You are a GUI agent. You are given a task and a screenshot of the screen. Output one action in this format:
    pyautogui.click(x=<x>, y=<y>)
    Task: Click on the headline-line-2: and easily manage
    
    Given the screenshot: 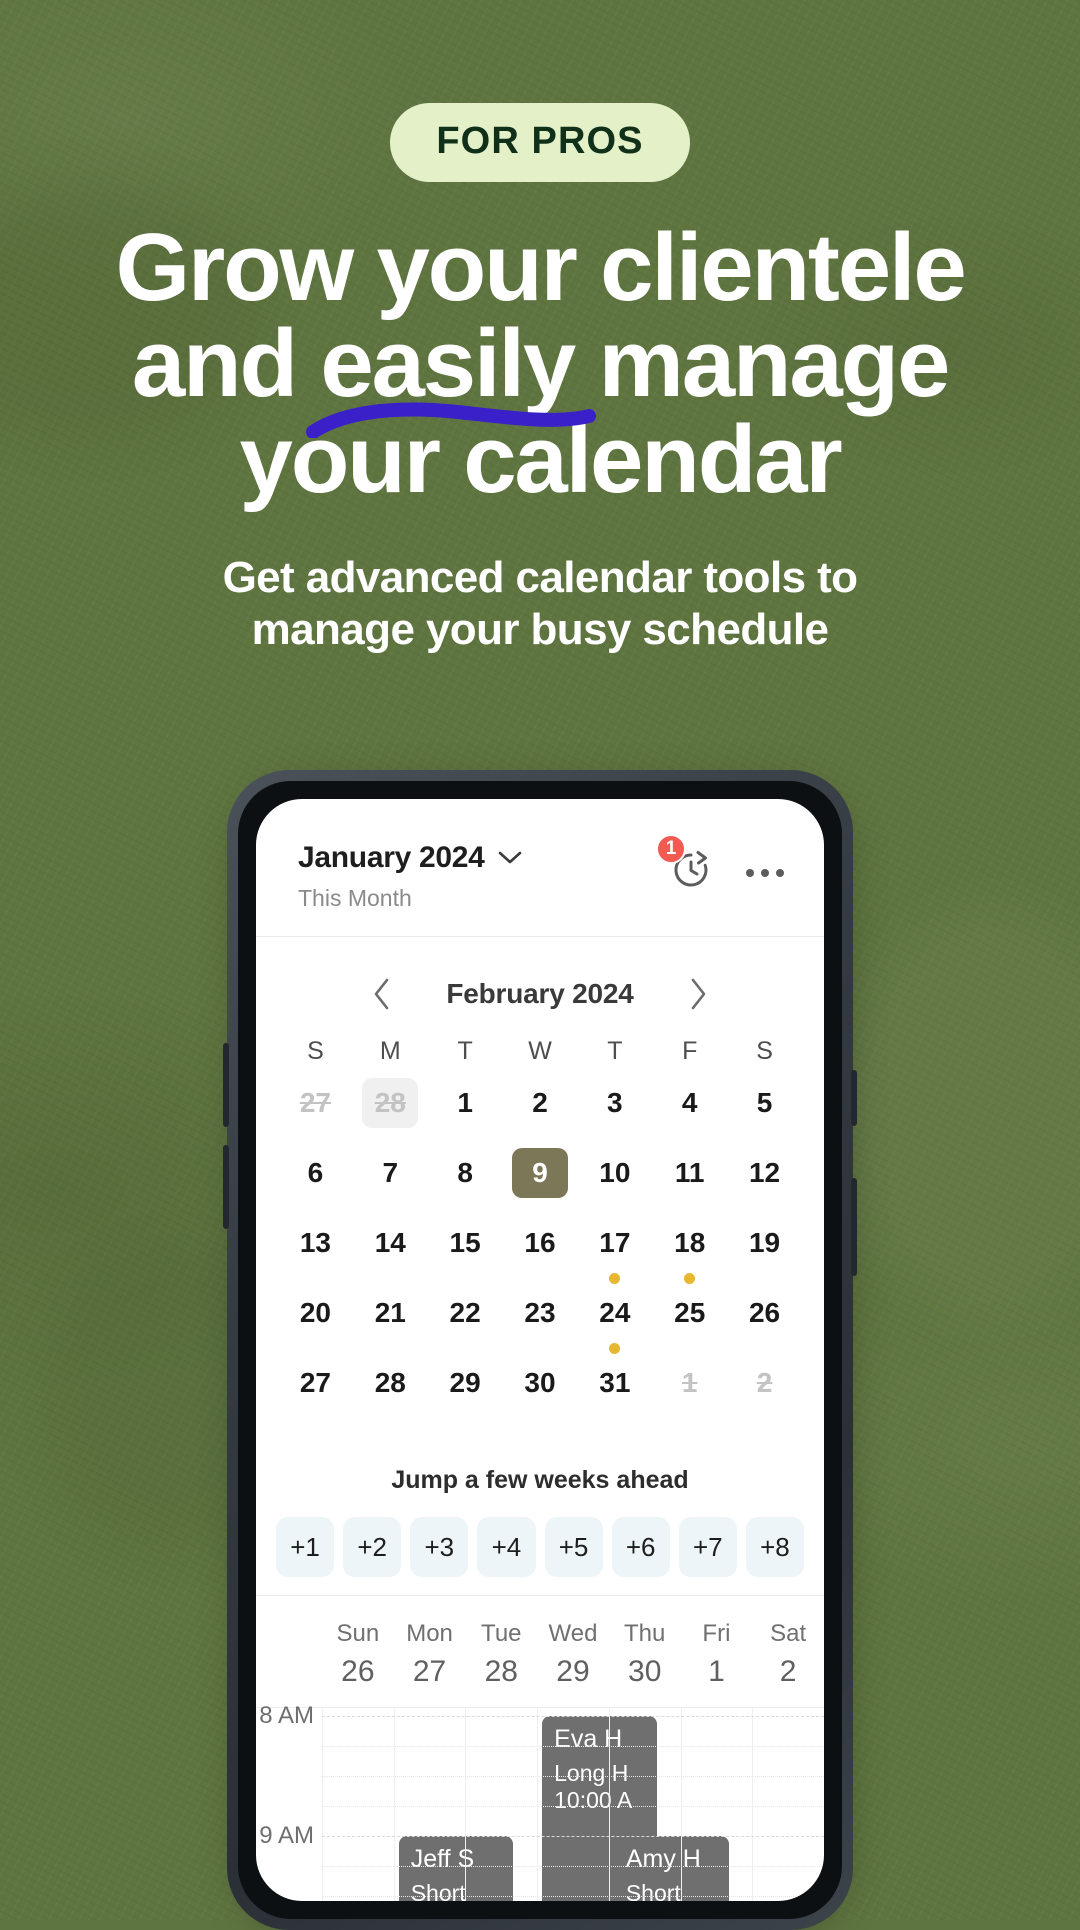 What is the action you would take?
    pyautogui.click(x=540, y=377)
    